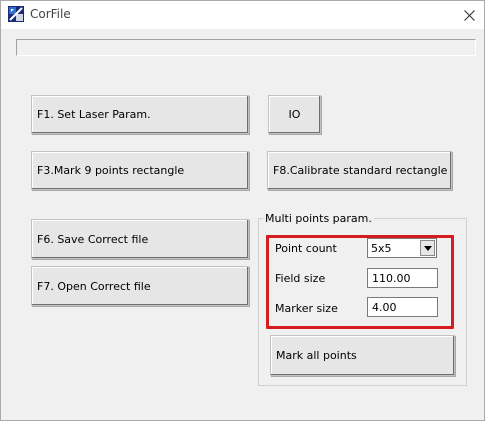  Describe the element at coordinates (50, 14) in the screenshot. I see `window-title: CorFile` at that location.